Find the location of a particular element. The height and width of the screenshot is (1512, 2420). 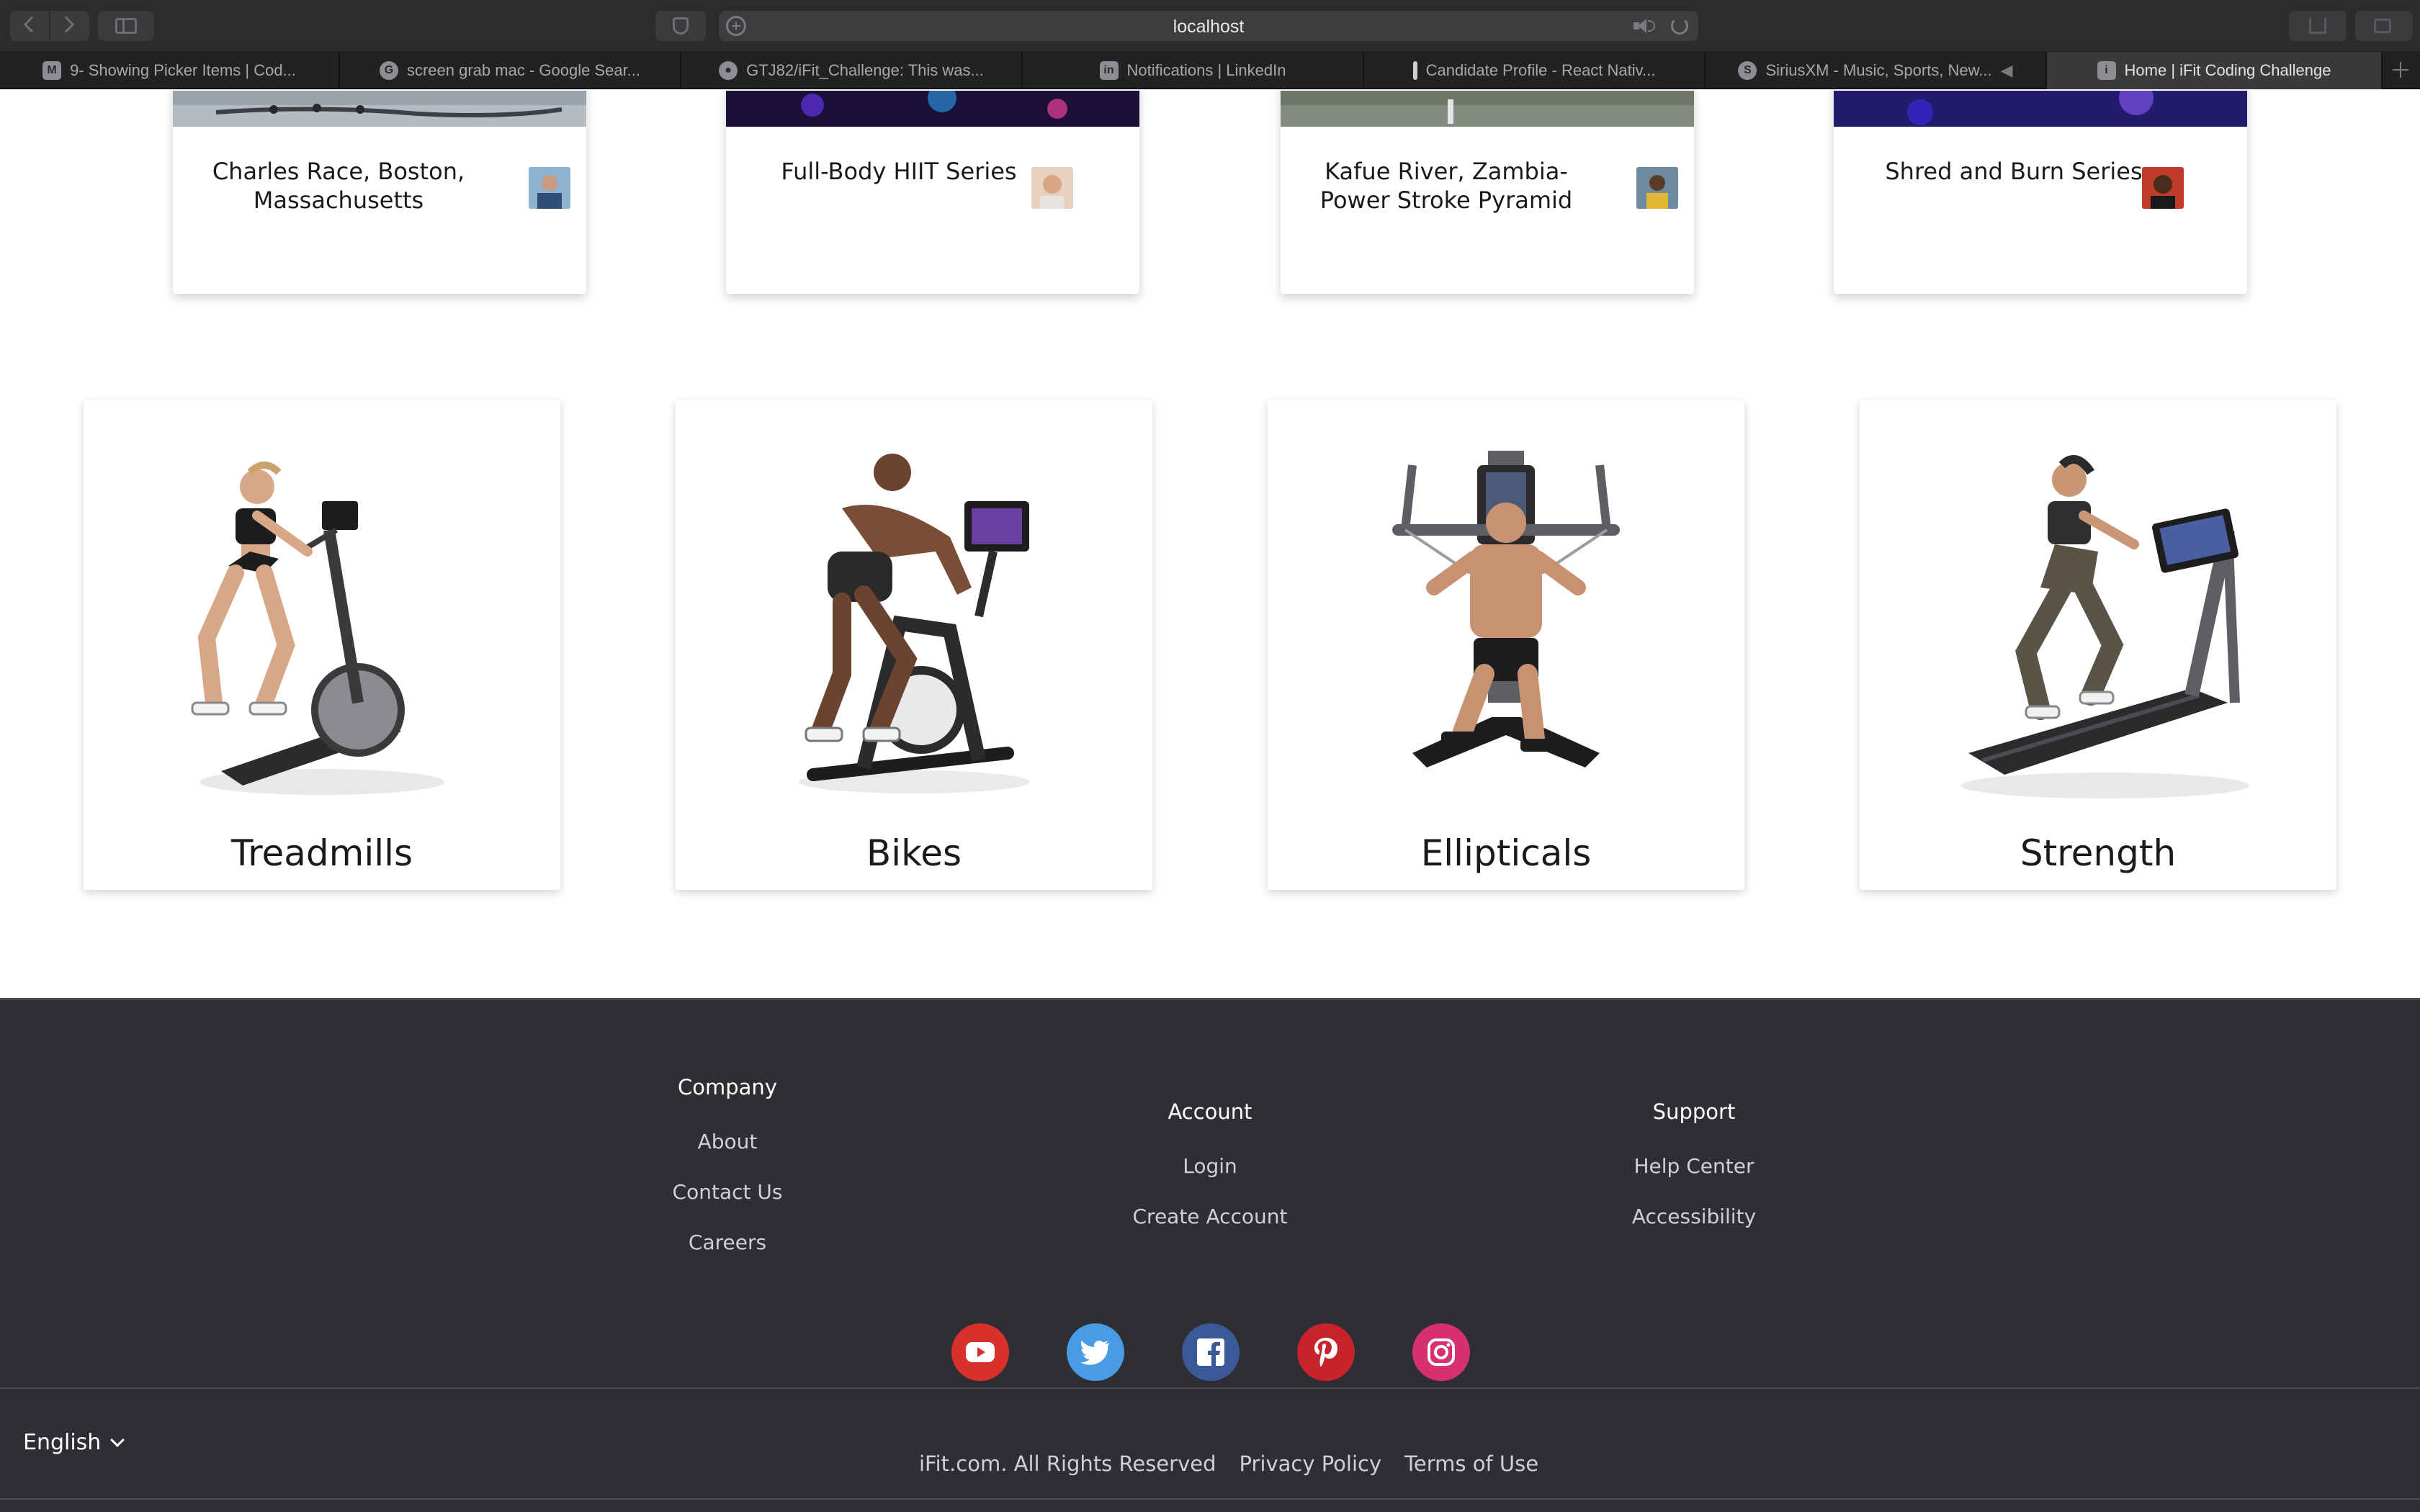

address-text: localhost is located at coordinates (1209, 27).